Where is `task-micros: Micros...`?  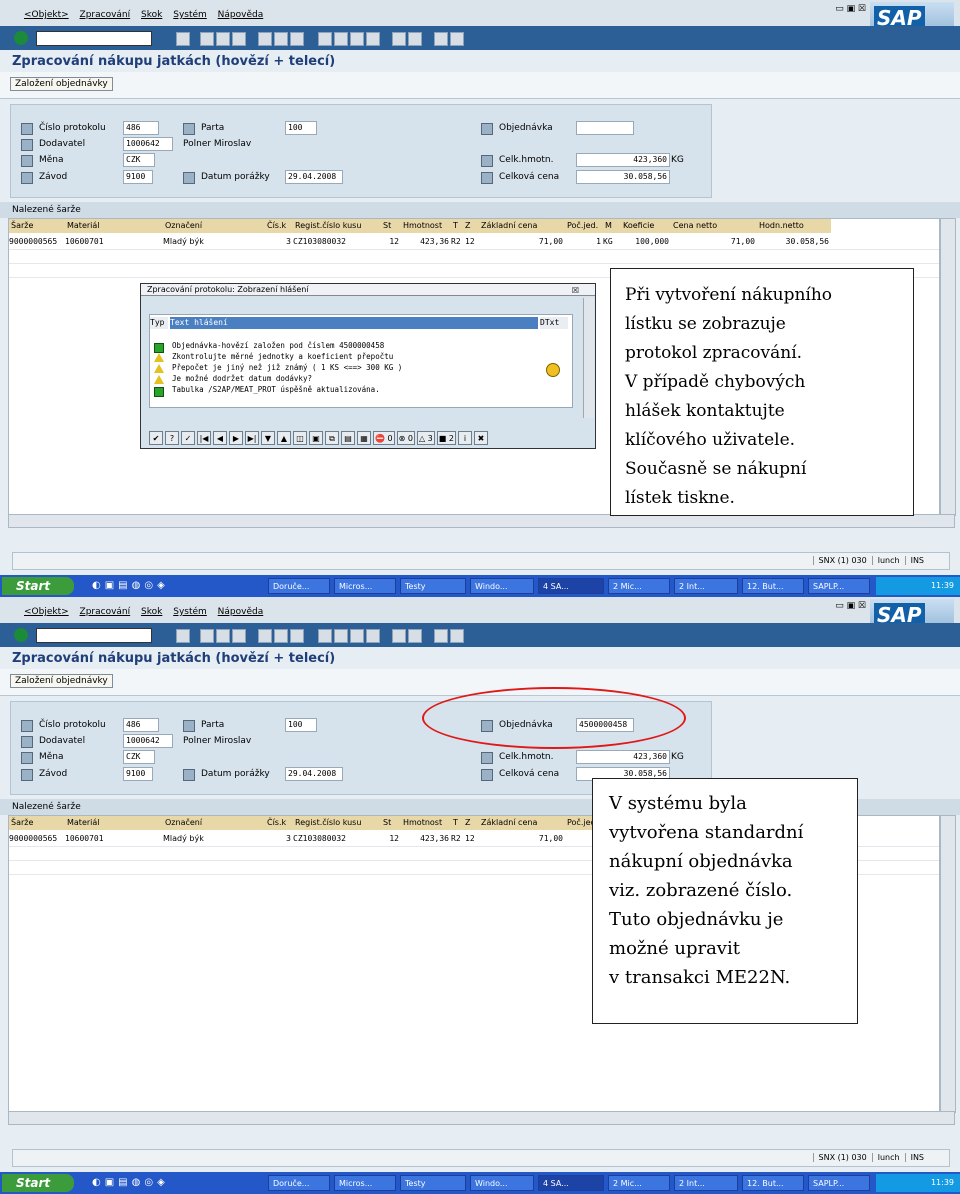
task-micros: Micros... is located at coordinates (365, 1183).